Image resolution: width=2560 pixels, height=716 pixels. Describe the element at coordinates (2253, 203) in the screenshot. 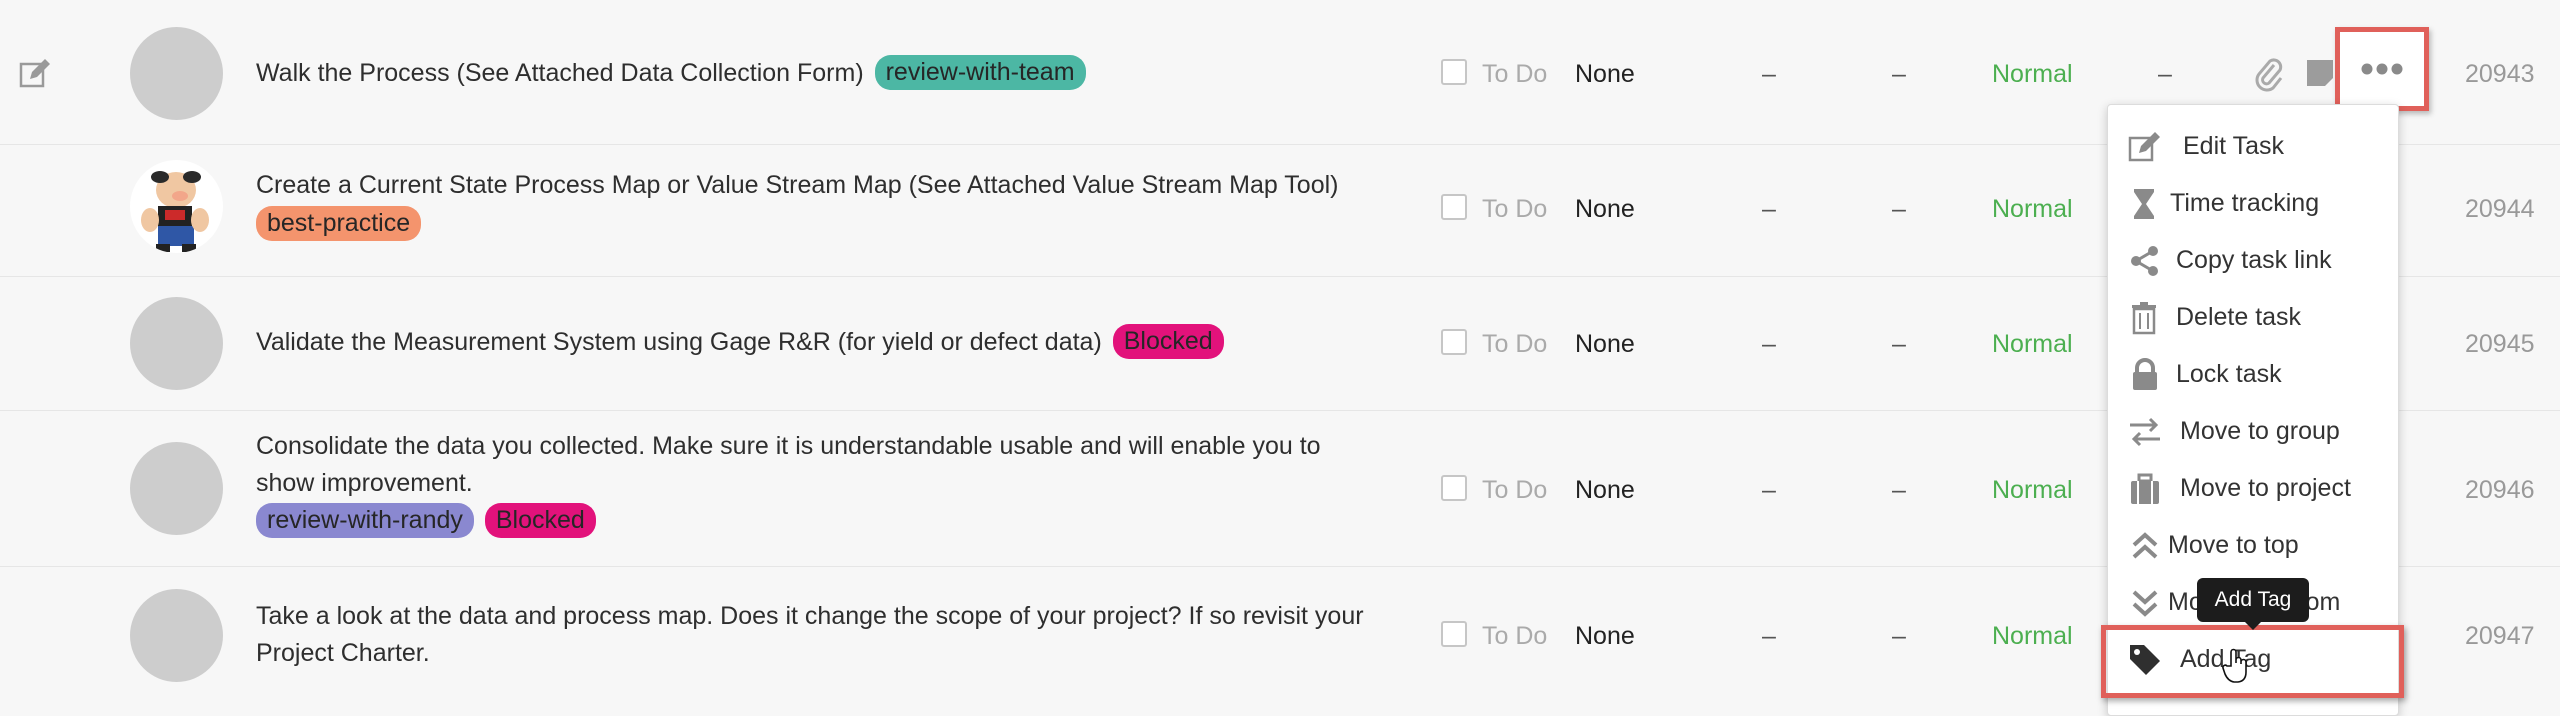

I see `menu-item-time-tracking: Time tracking` at that location.